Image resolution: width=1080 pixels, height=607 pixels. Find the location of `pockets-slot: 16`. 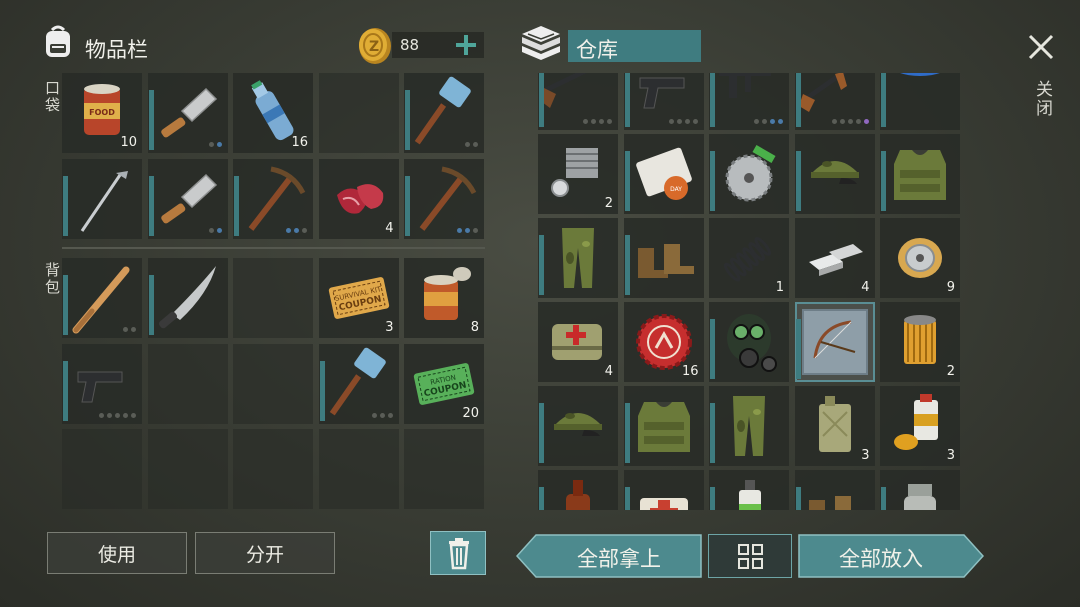

pockets-slot: 16 is located at coordinates (273, 113).